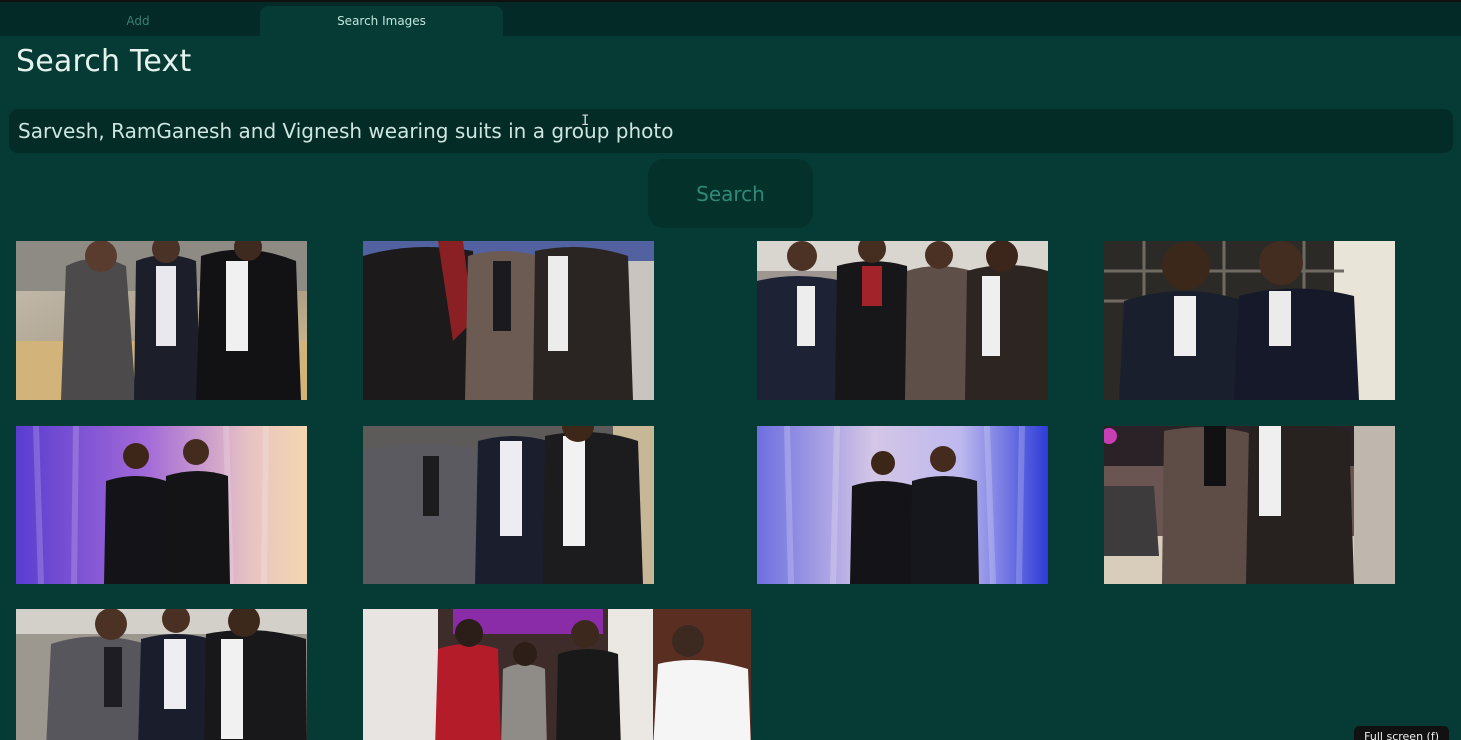 Image resolution: width=1461 pixels, height=740 pixels. What do you see at coordinates (381, 22) in the screenshot?
I see `tab-search-images: Search Images` at bounding box center [381, 22].